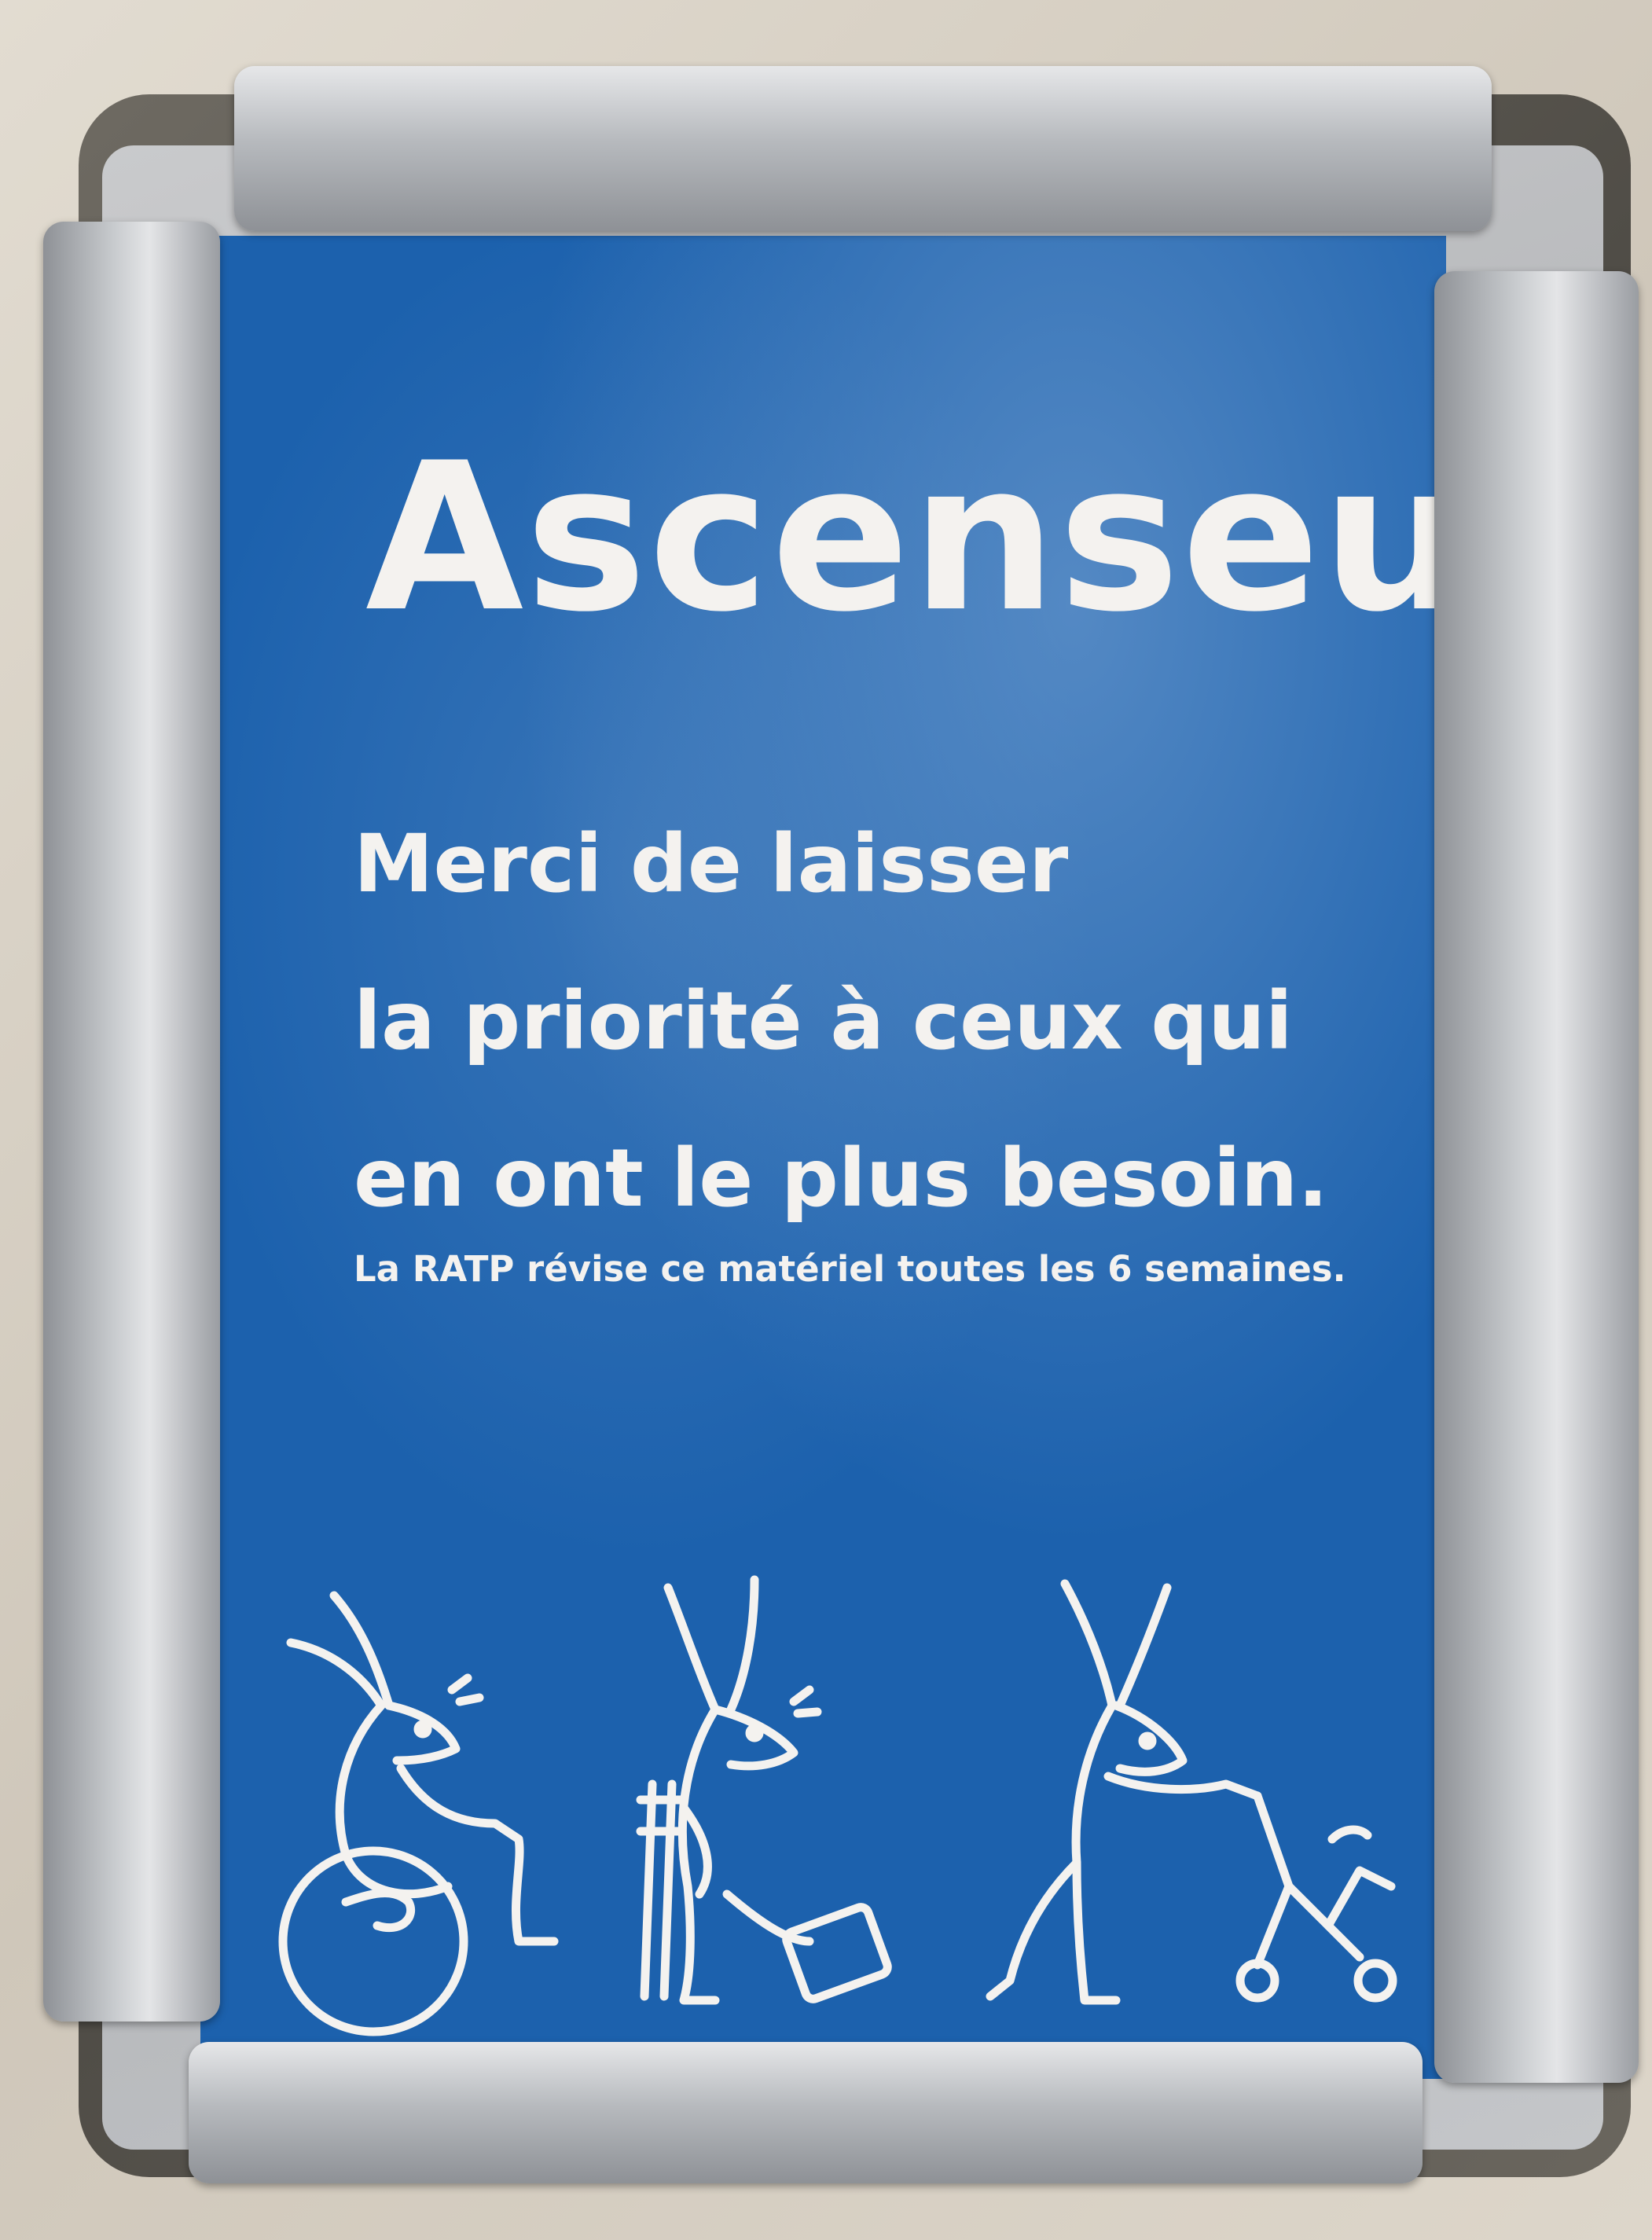 The image size is (1652, 2240). I want to click on message-line: en ont le plus besoin., so click(841, 1178).